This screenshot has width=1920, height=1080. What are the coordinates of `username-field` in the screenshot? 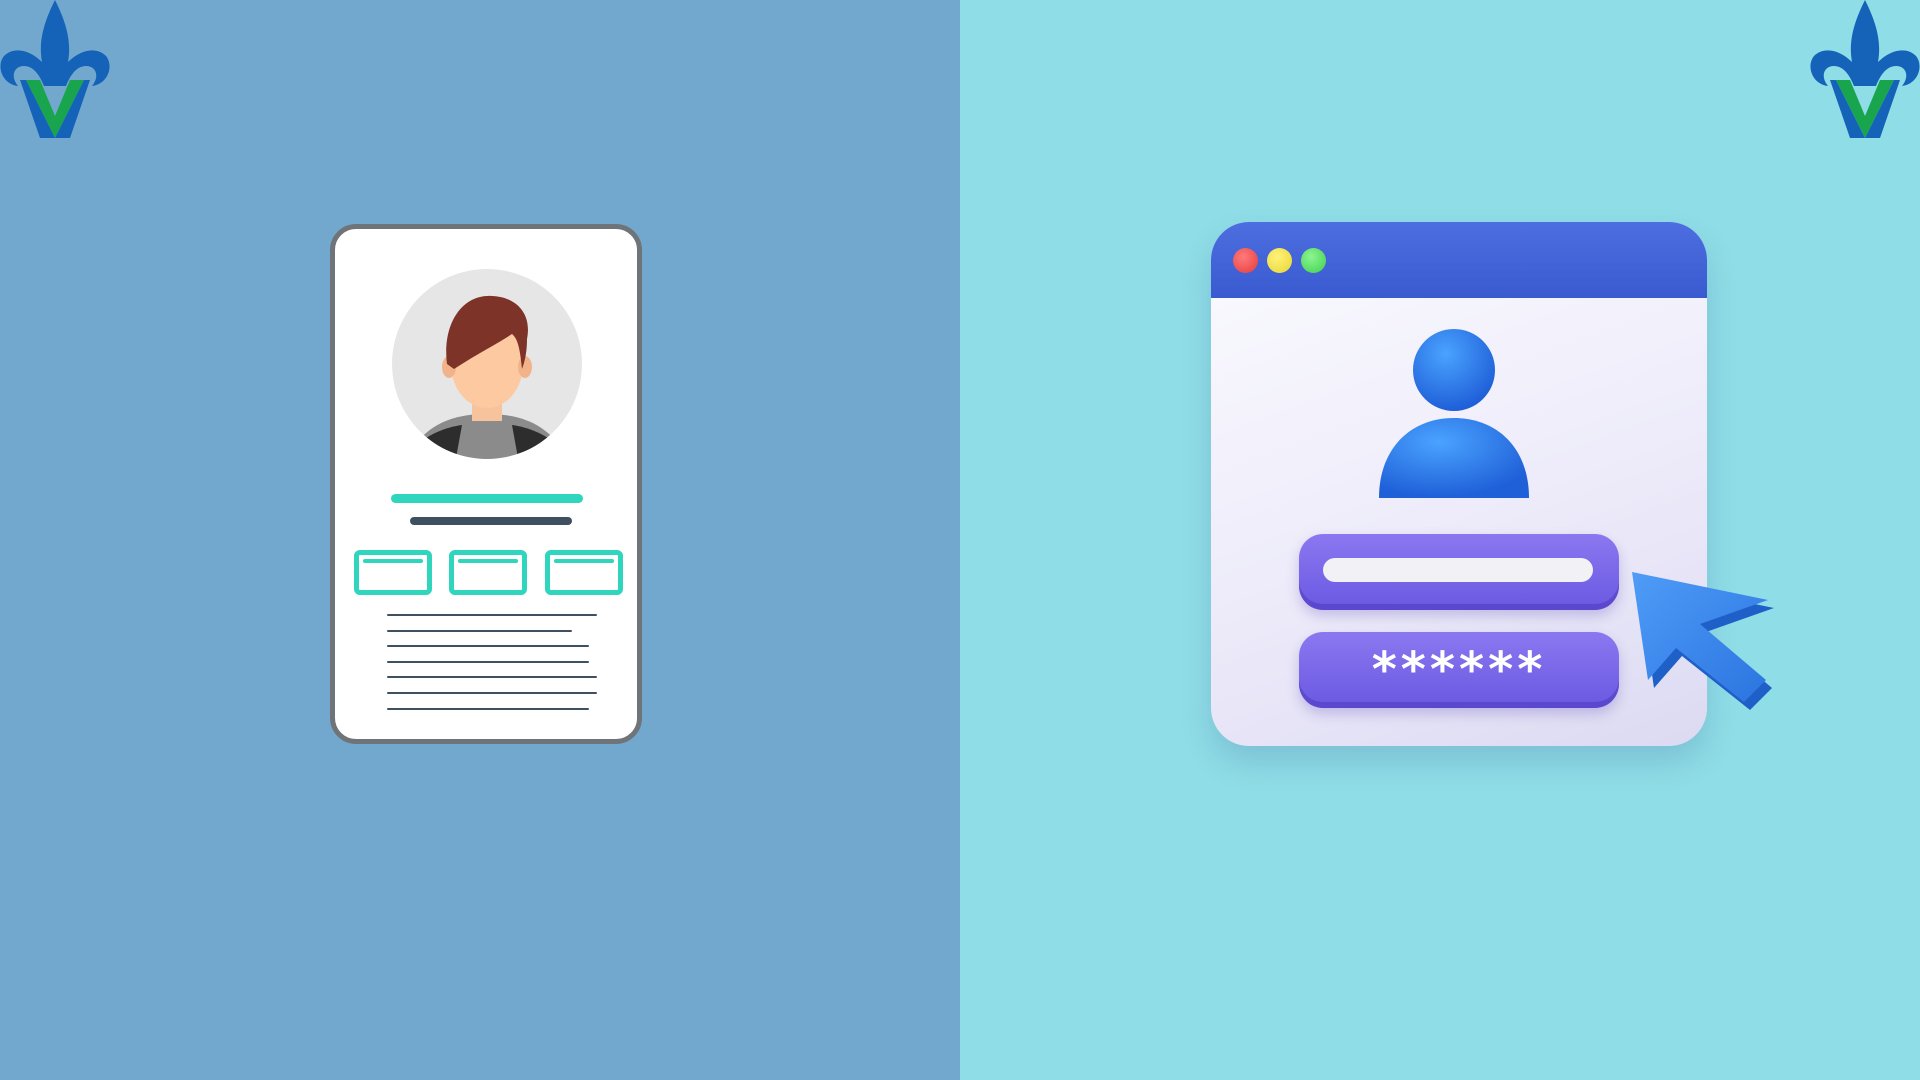 It's located at (1459, 572).